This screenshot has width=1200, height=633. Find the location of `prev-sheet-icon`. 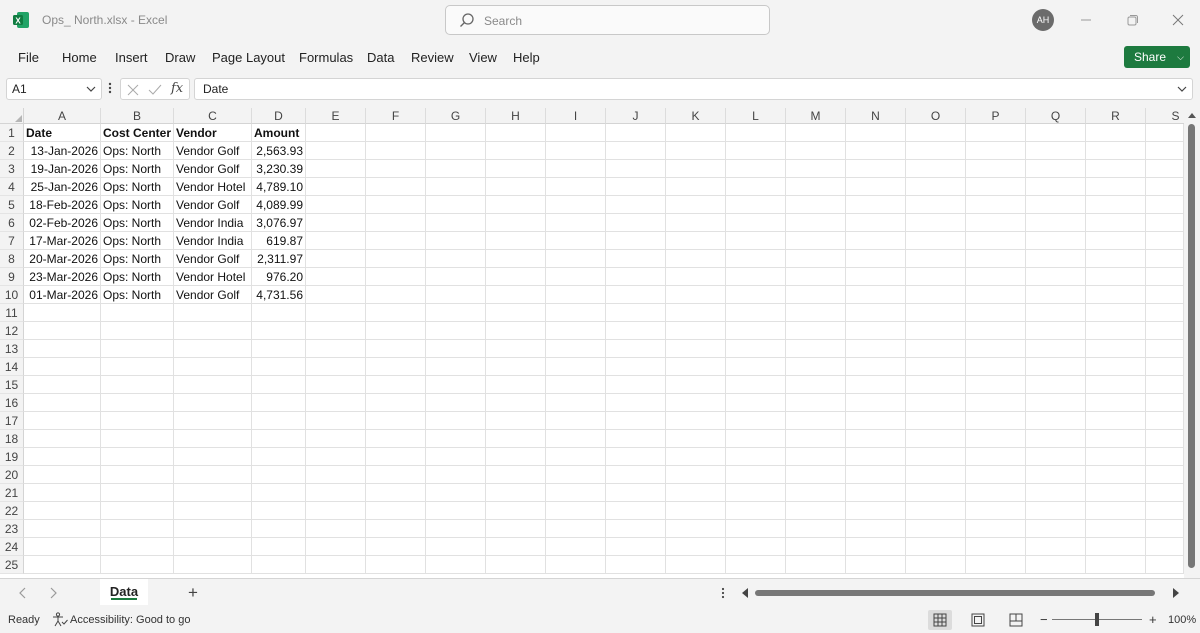

prev-sheet-icon is located at coordinates (23, 593).